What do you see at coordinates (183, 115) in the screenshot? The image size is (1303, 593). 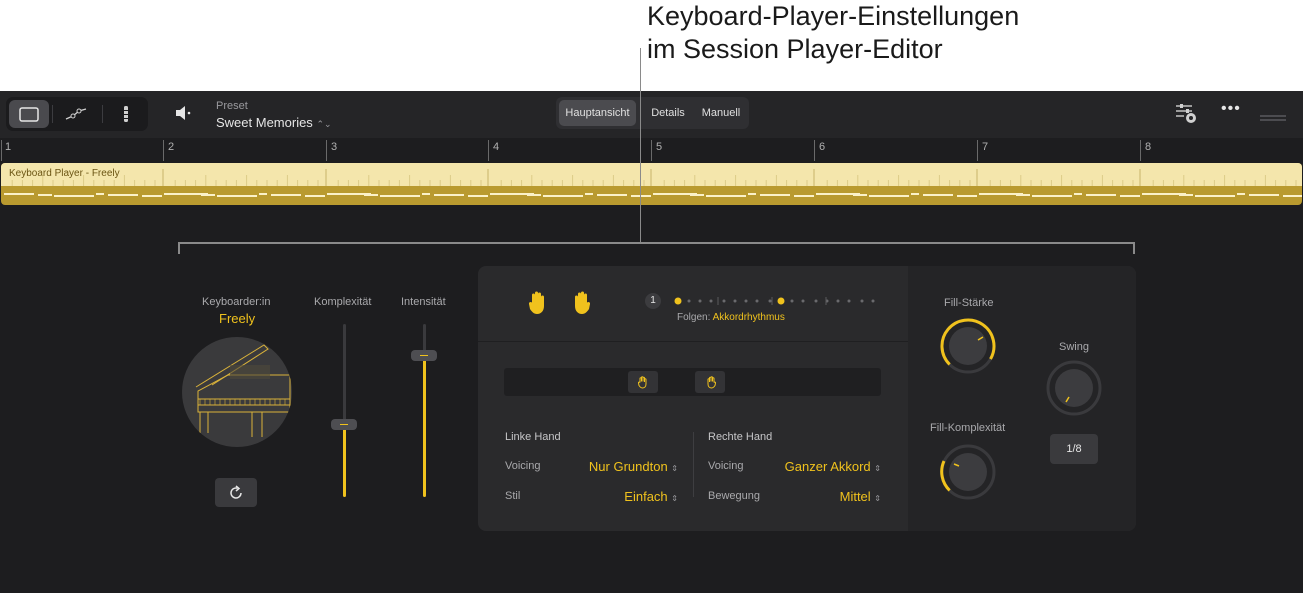 I see `speaker-icon` at bounding box center [183, 115].